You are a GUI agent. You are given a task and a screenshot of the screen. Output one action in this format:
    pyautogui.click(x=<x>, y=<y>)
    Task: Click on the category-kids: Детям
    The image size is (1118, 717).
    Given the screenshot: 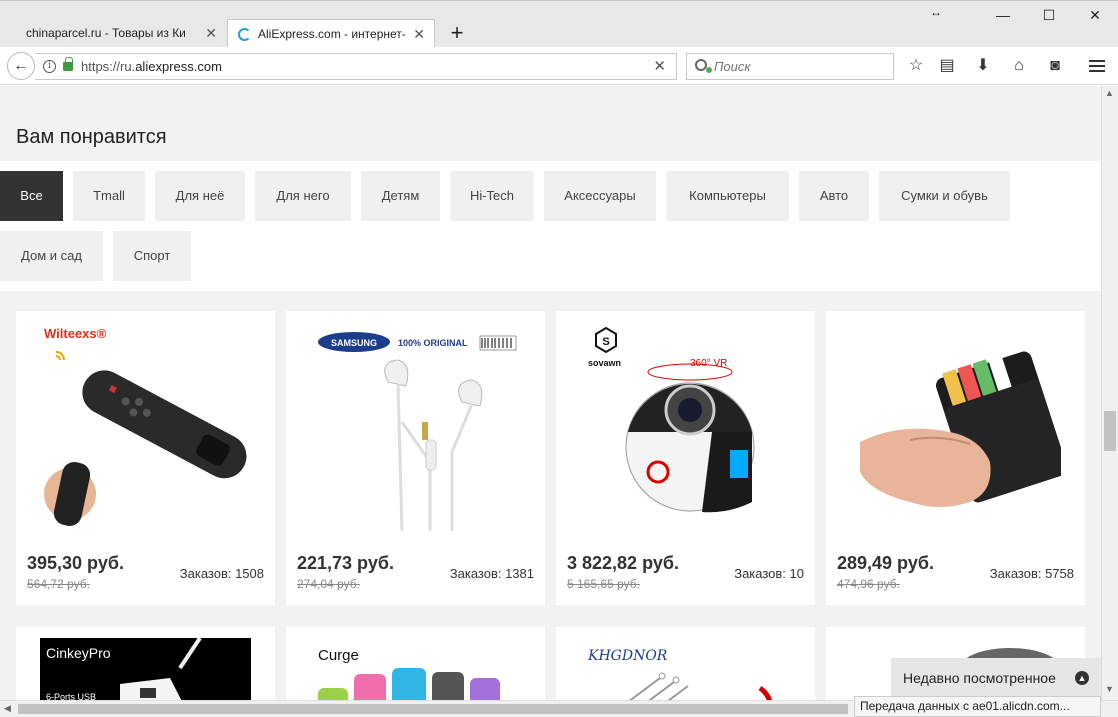 What is the action you would take?
    pyautogui.click(x=400, y=196)
    